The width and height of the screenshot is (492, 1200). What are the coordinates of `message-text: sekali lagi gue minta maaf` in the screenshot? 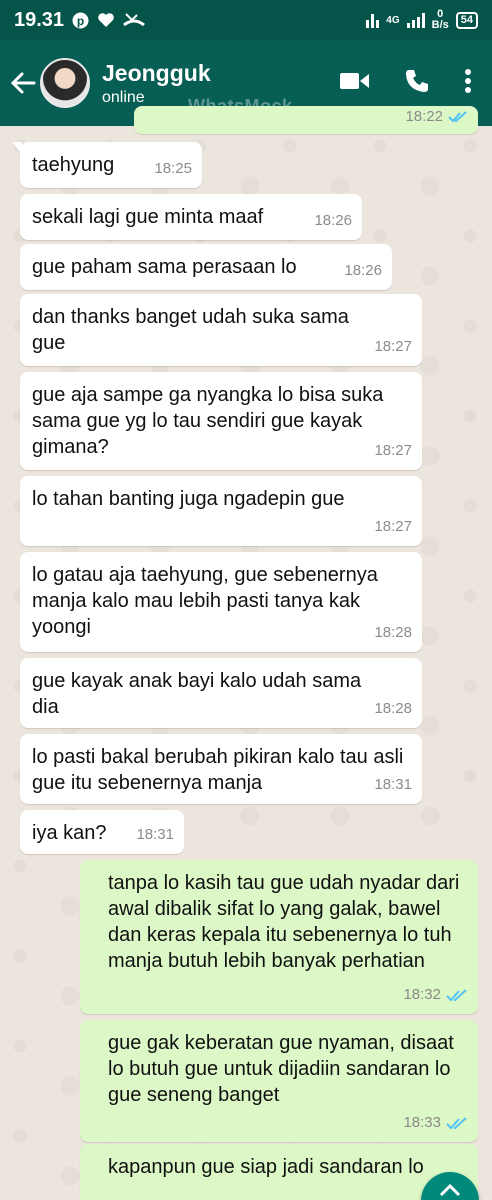 It's located at (148, 217).